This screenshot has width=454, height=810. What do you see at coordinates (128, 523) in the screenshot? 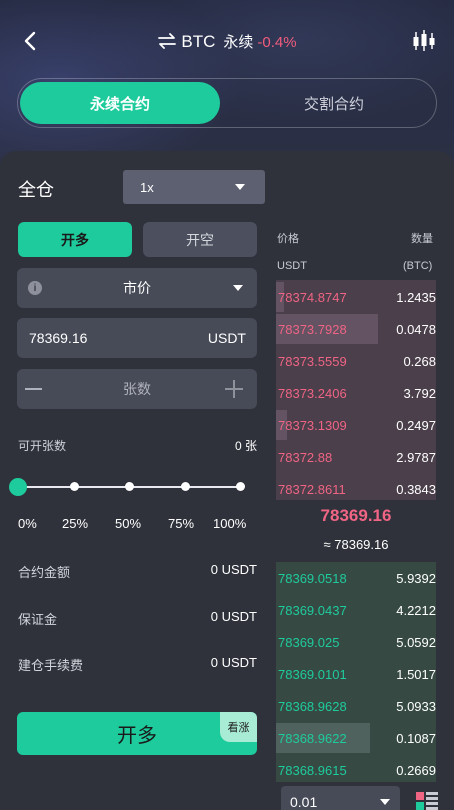
I see `percent-50: 50%` at bounding box center [128, 523].